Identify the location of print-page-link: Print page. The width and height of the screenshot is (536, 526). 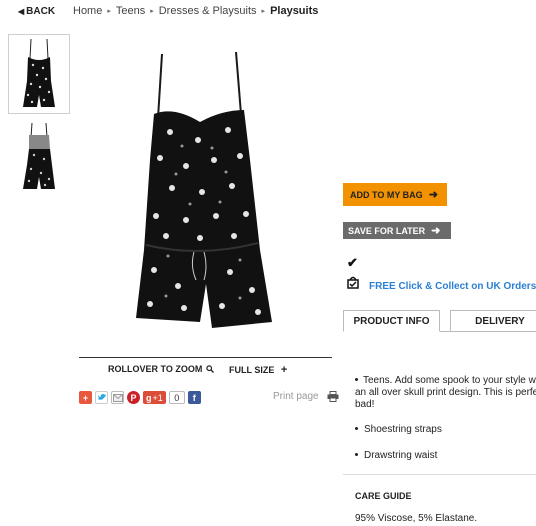
(306, 396).